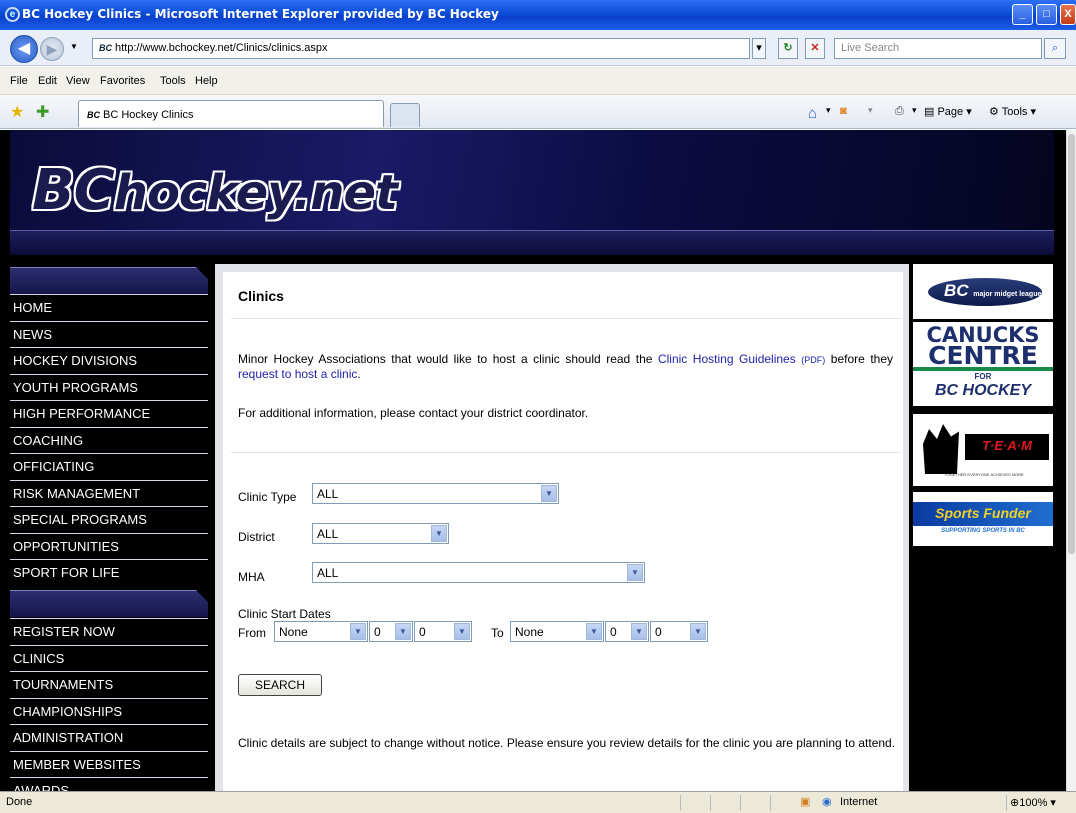  I want to click on clinic-type-select: ALL ▼, so click(435, 493).